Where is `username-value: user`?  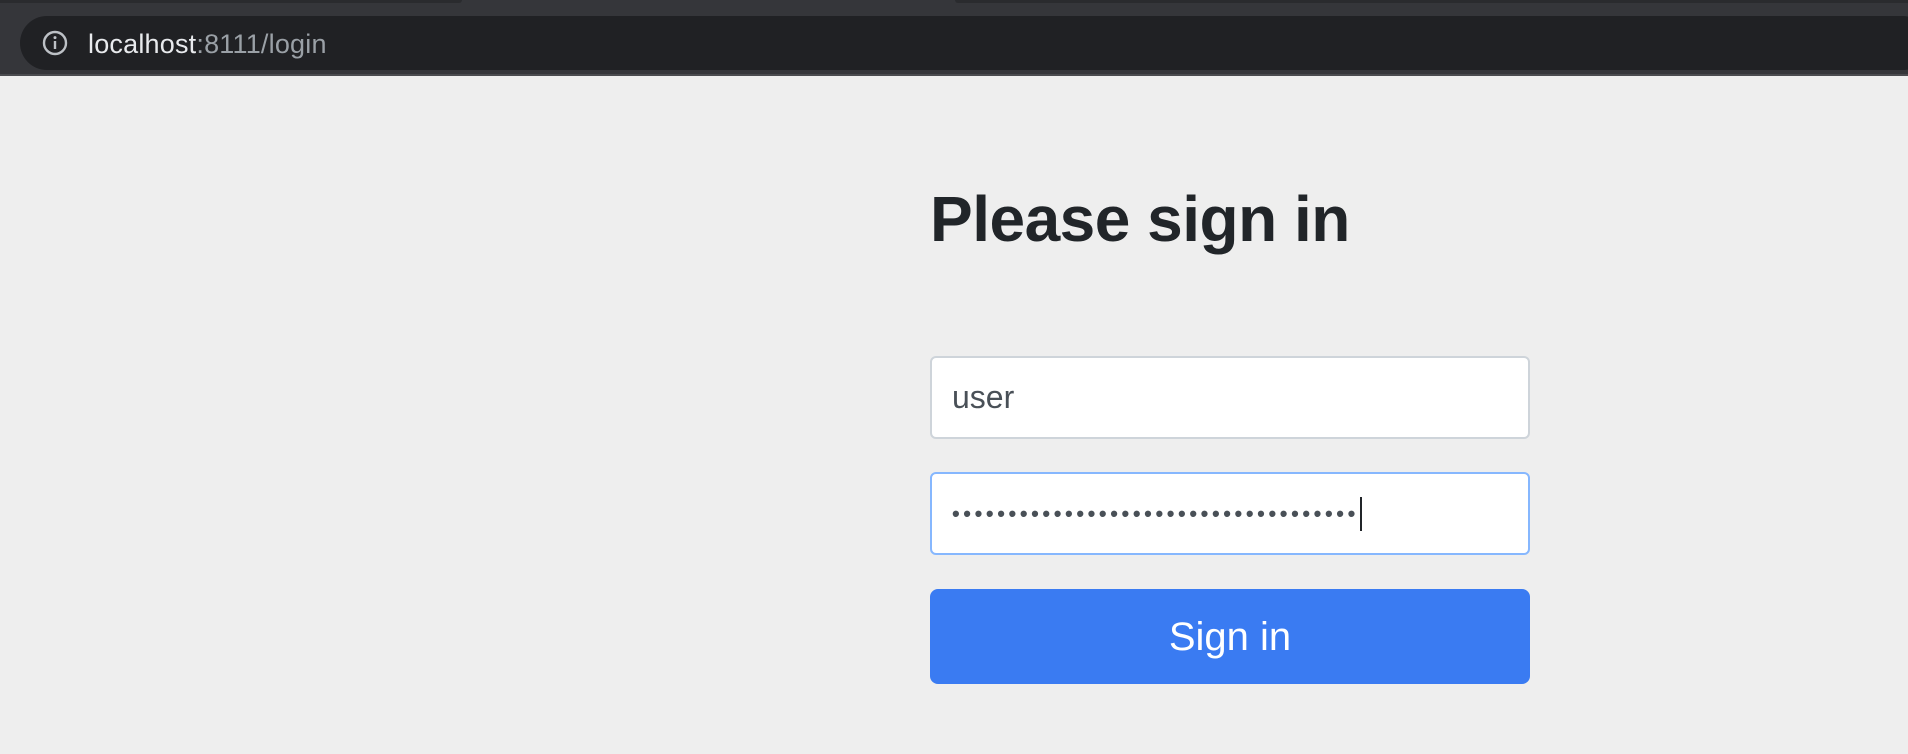 username-value: user is located at coordinates (983, 397).